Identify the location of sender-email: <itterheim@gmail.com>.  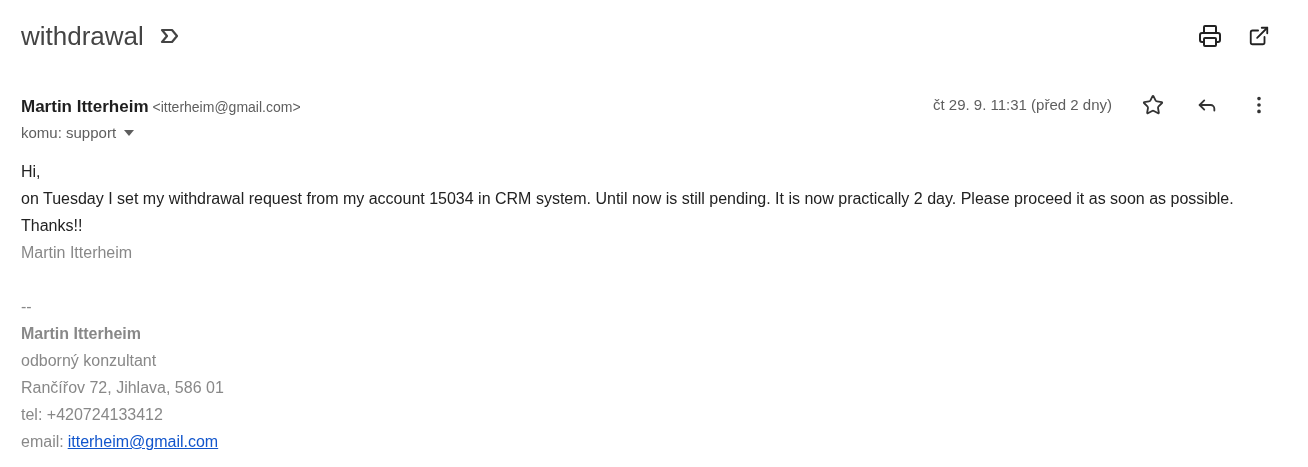
(226, 107).